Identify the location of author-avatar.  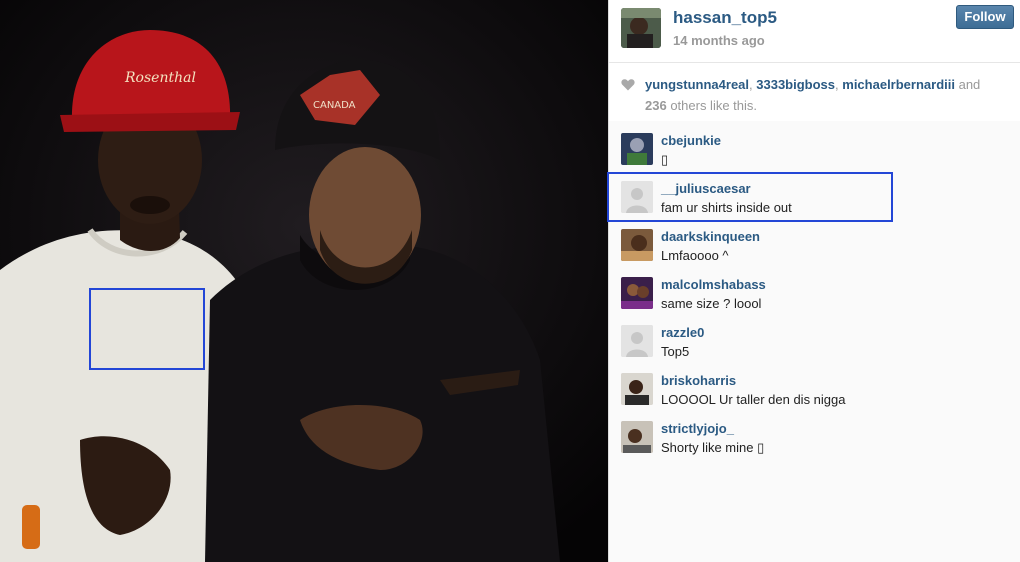
(641, 28).